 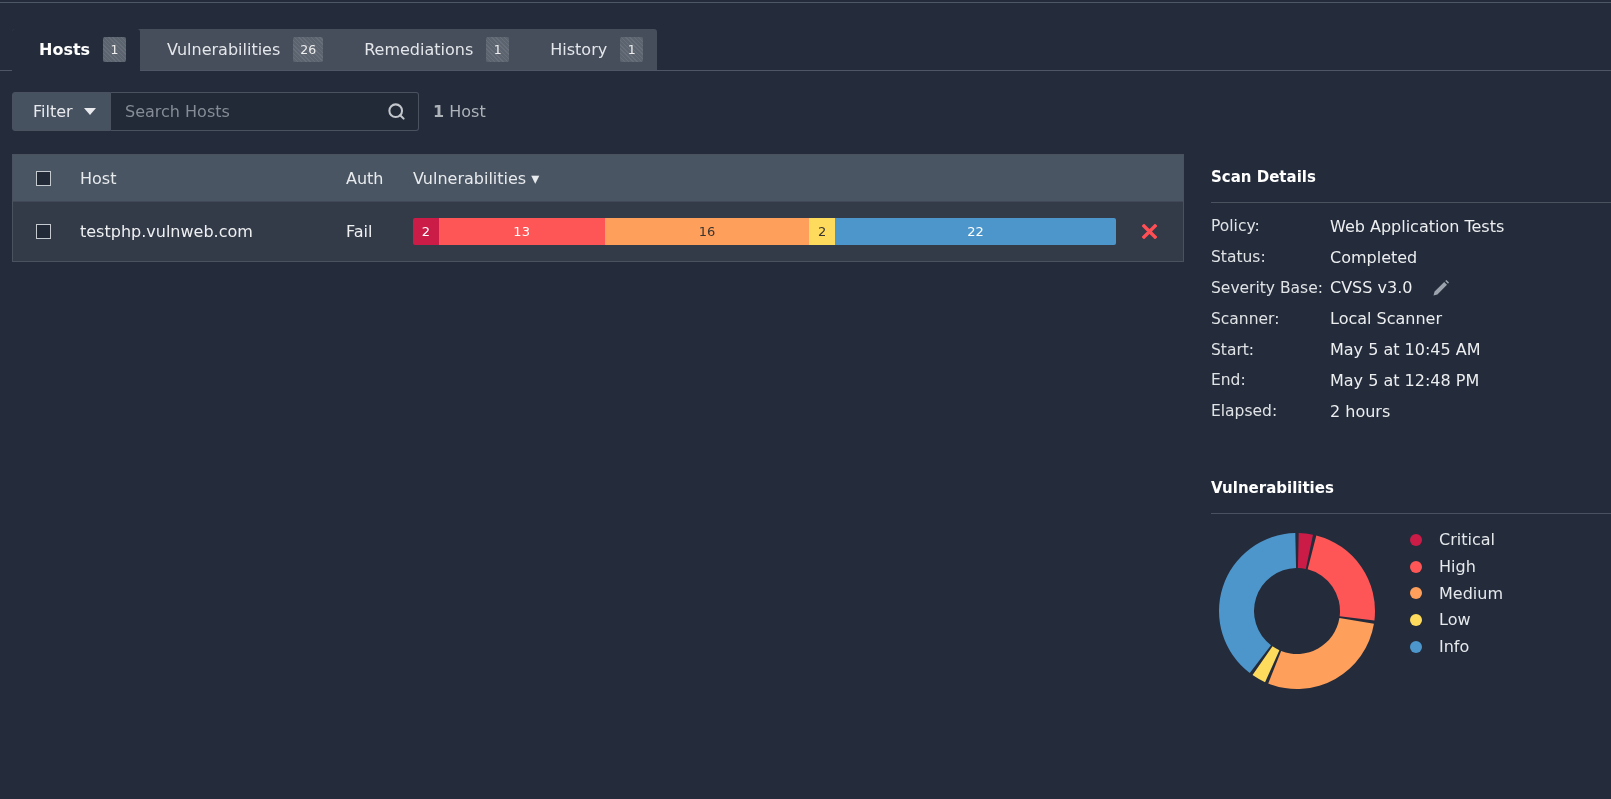 I want to click on legend-label: Critical, so click(x=1467, y=540).